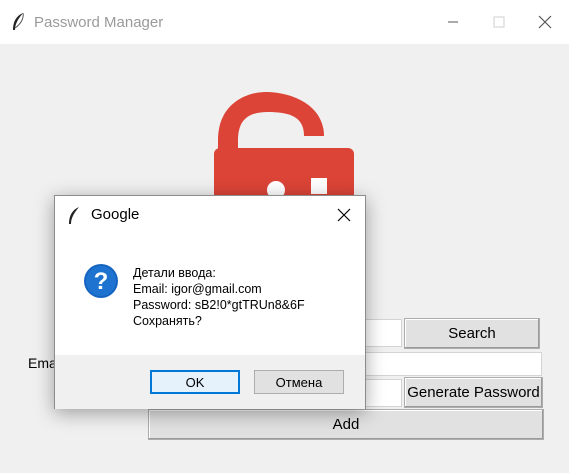  I want to click on search-button: Search, so click(472, 333).